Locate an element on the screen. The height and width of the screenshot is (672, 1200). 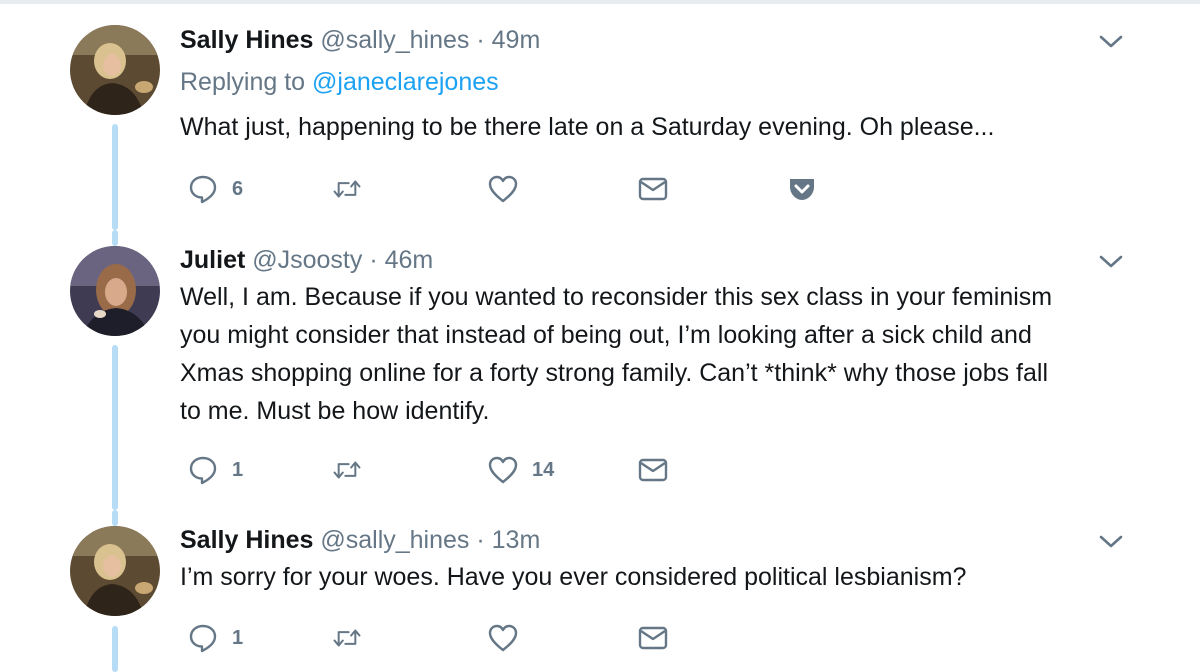
timestamp: 49m is located at coordinates (516, 40).